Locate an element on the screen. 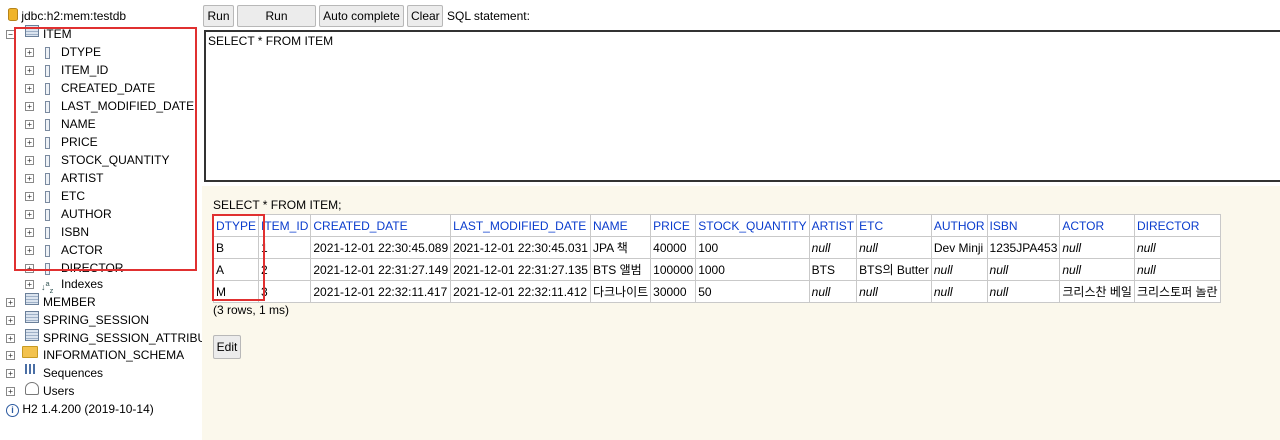 The height and width of the screenshot is (440, 1280). collapse-icon: − is located at coordinates (10, 34).